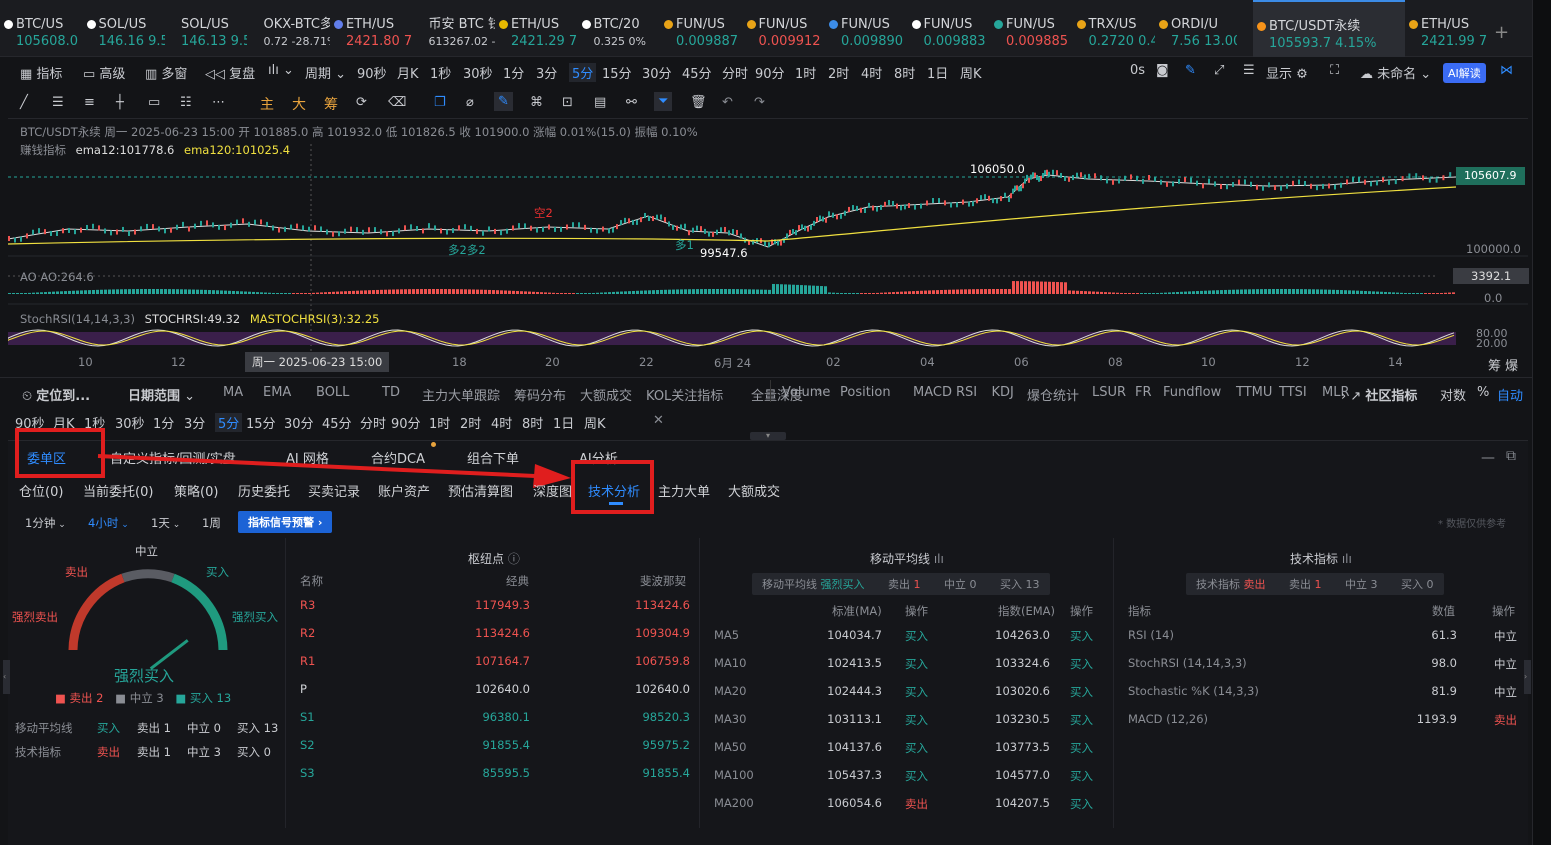 The width and height of the screenshot is (1551, 845). Describe the element at coordinates (1446, 28) in the screenshot. I see `ticker-tab: ETH/US 2421.99 7` at that location.